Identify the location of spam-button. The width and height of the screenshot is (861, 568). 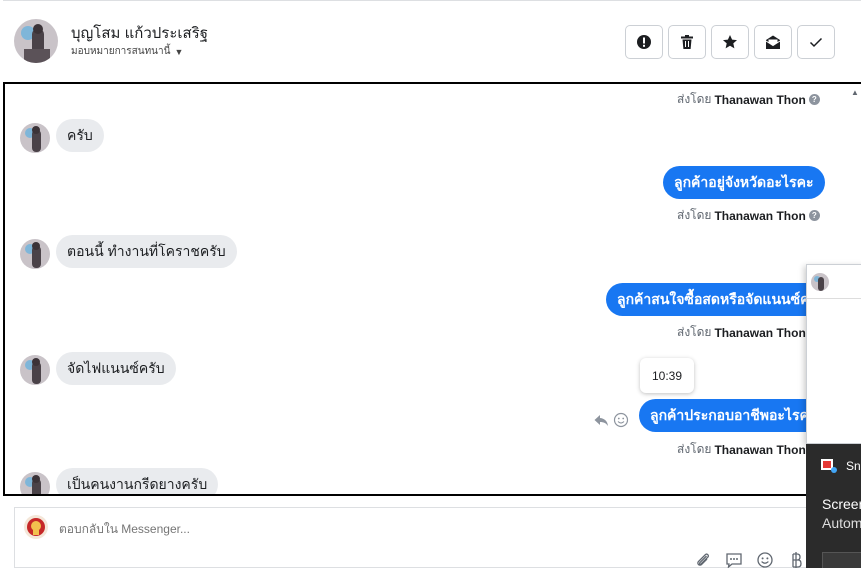
(644, 42).